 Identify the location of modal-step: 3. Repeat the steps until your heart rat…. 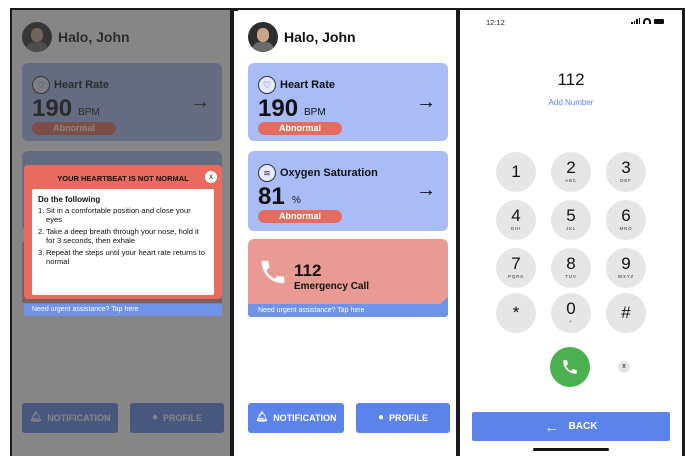
(122, 257).